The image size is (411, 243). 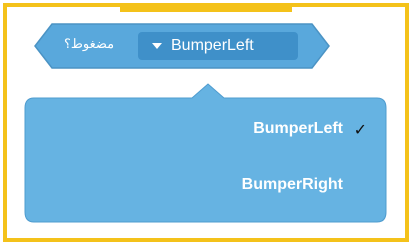 What do you see at coordinates (298, 129) in the screenshot?
I see `menu-item-bumper-left: BumperLeft` at bounding box center [298, 129].